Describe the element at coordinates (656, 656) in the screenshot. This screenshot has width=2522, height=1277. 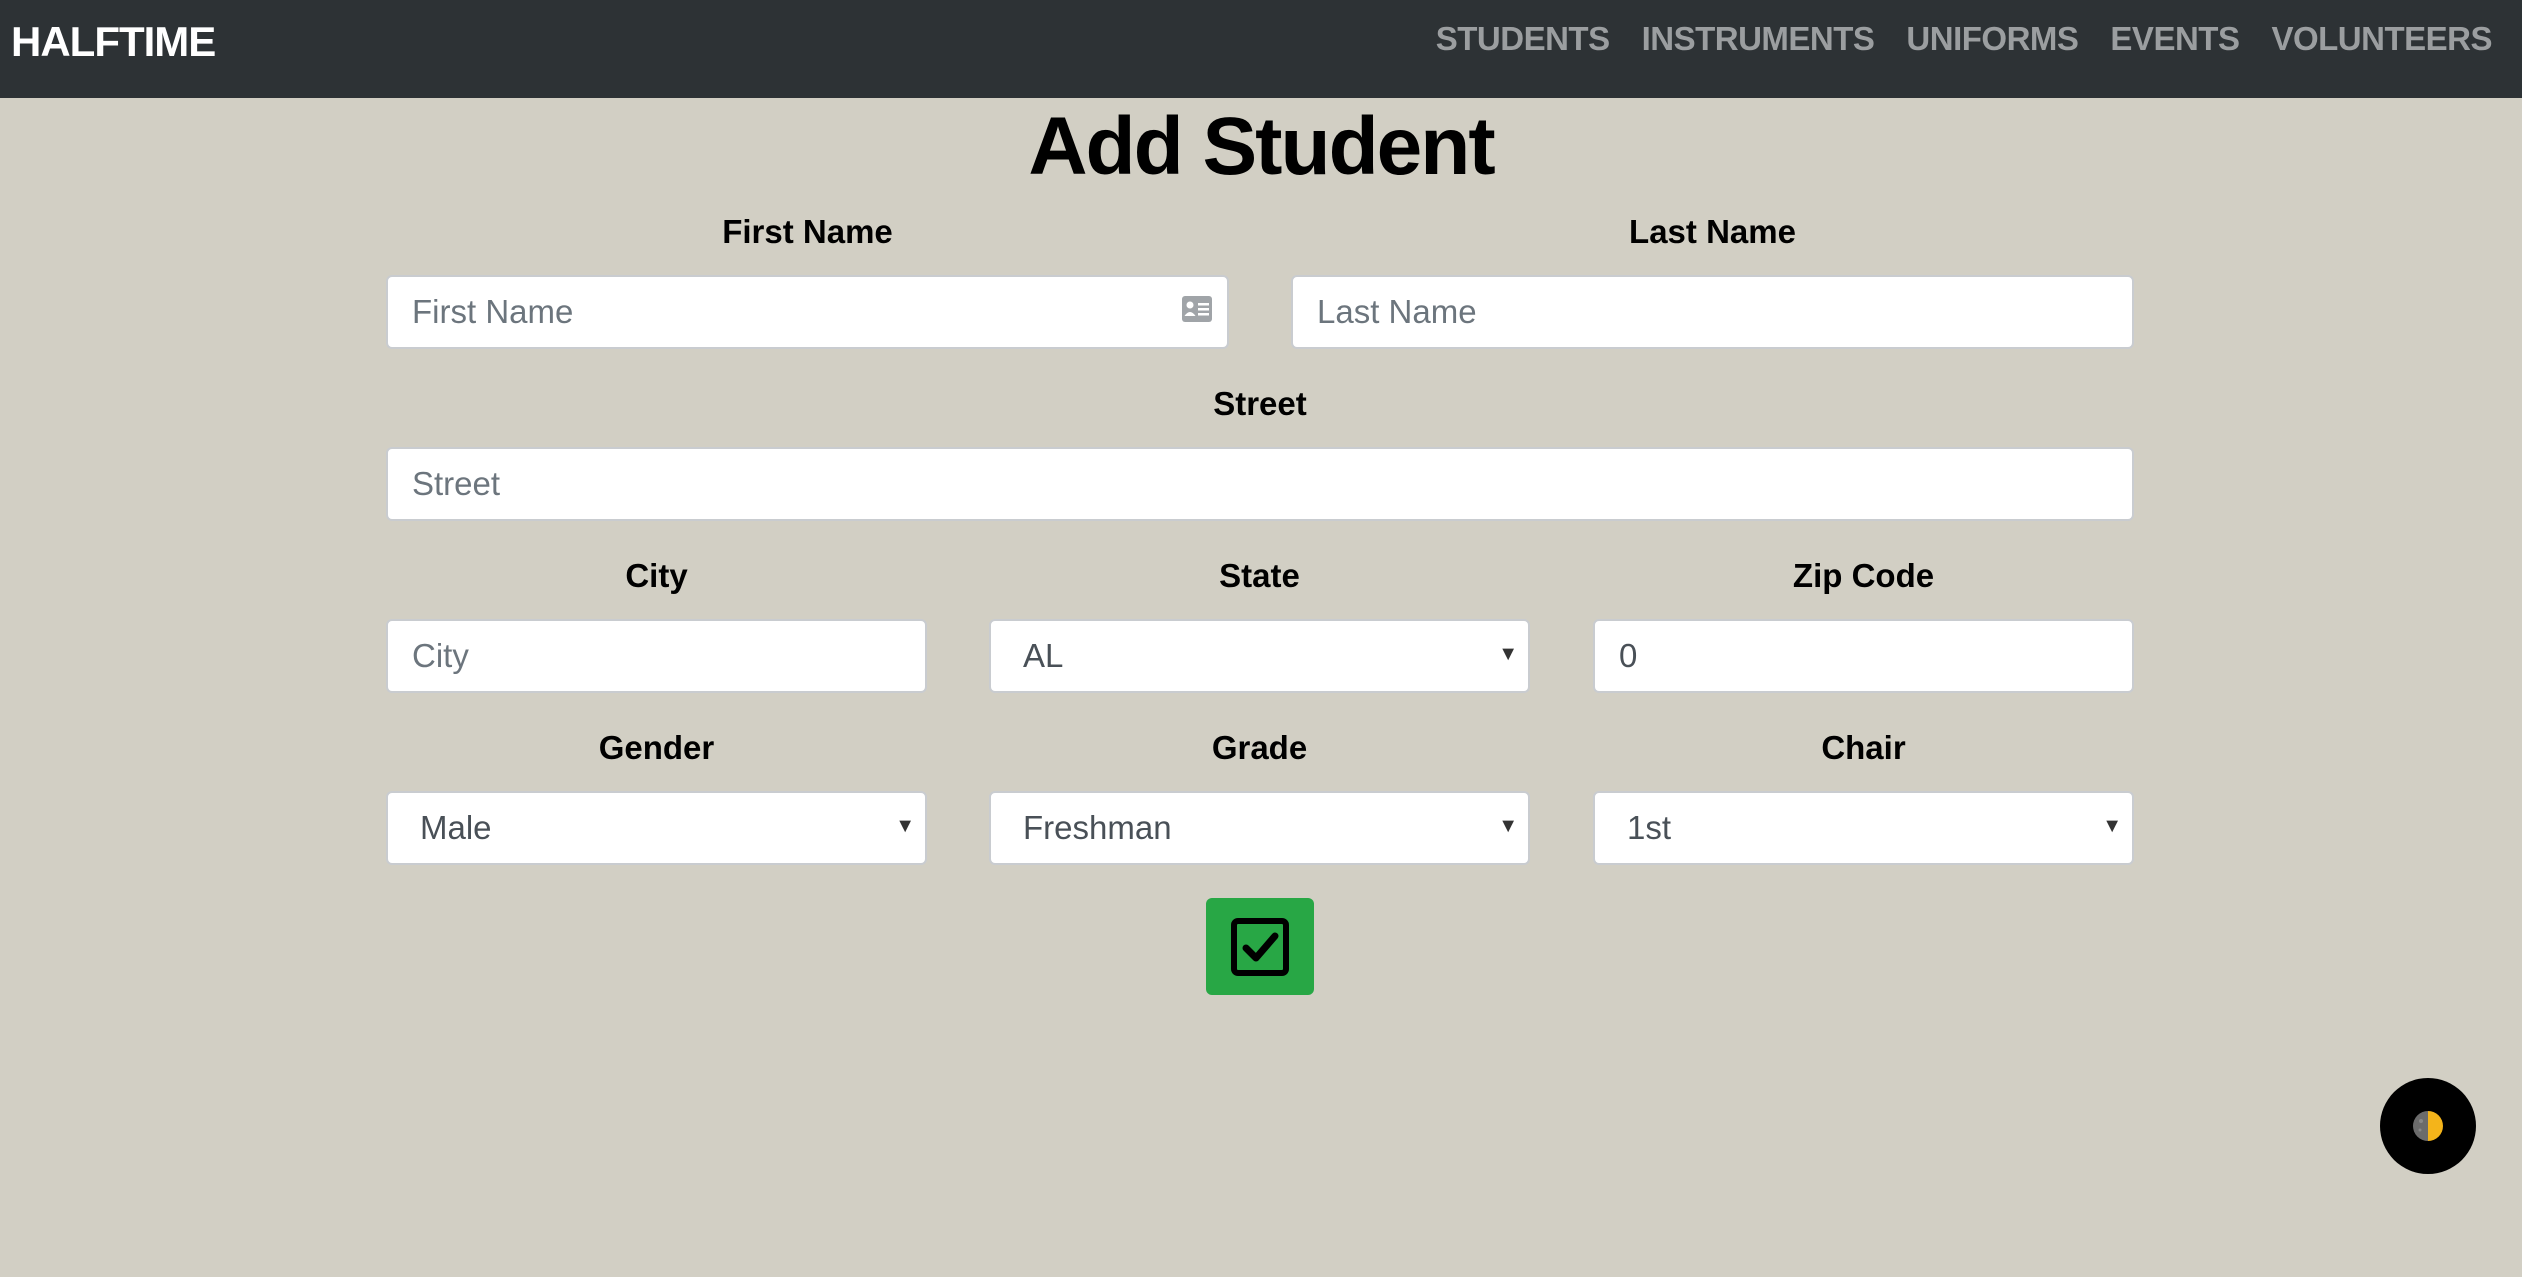
I see `city-input` at that location.